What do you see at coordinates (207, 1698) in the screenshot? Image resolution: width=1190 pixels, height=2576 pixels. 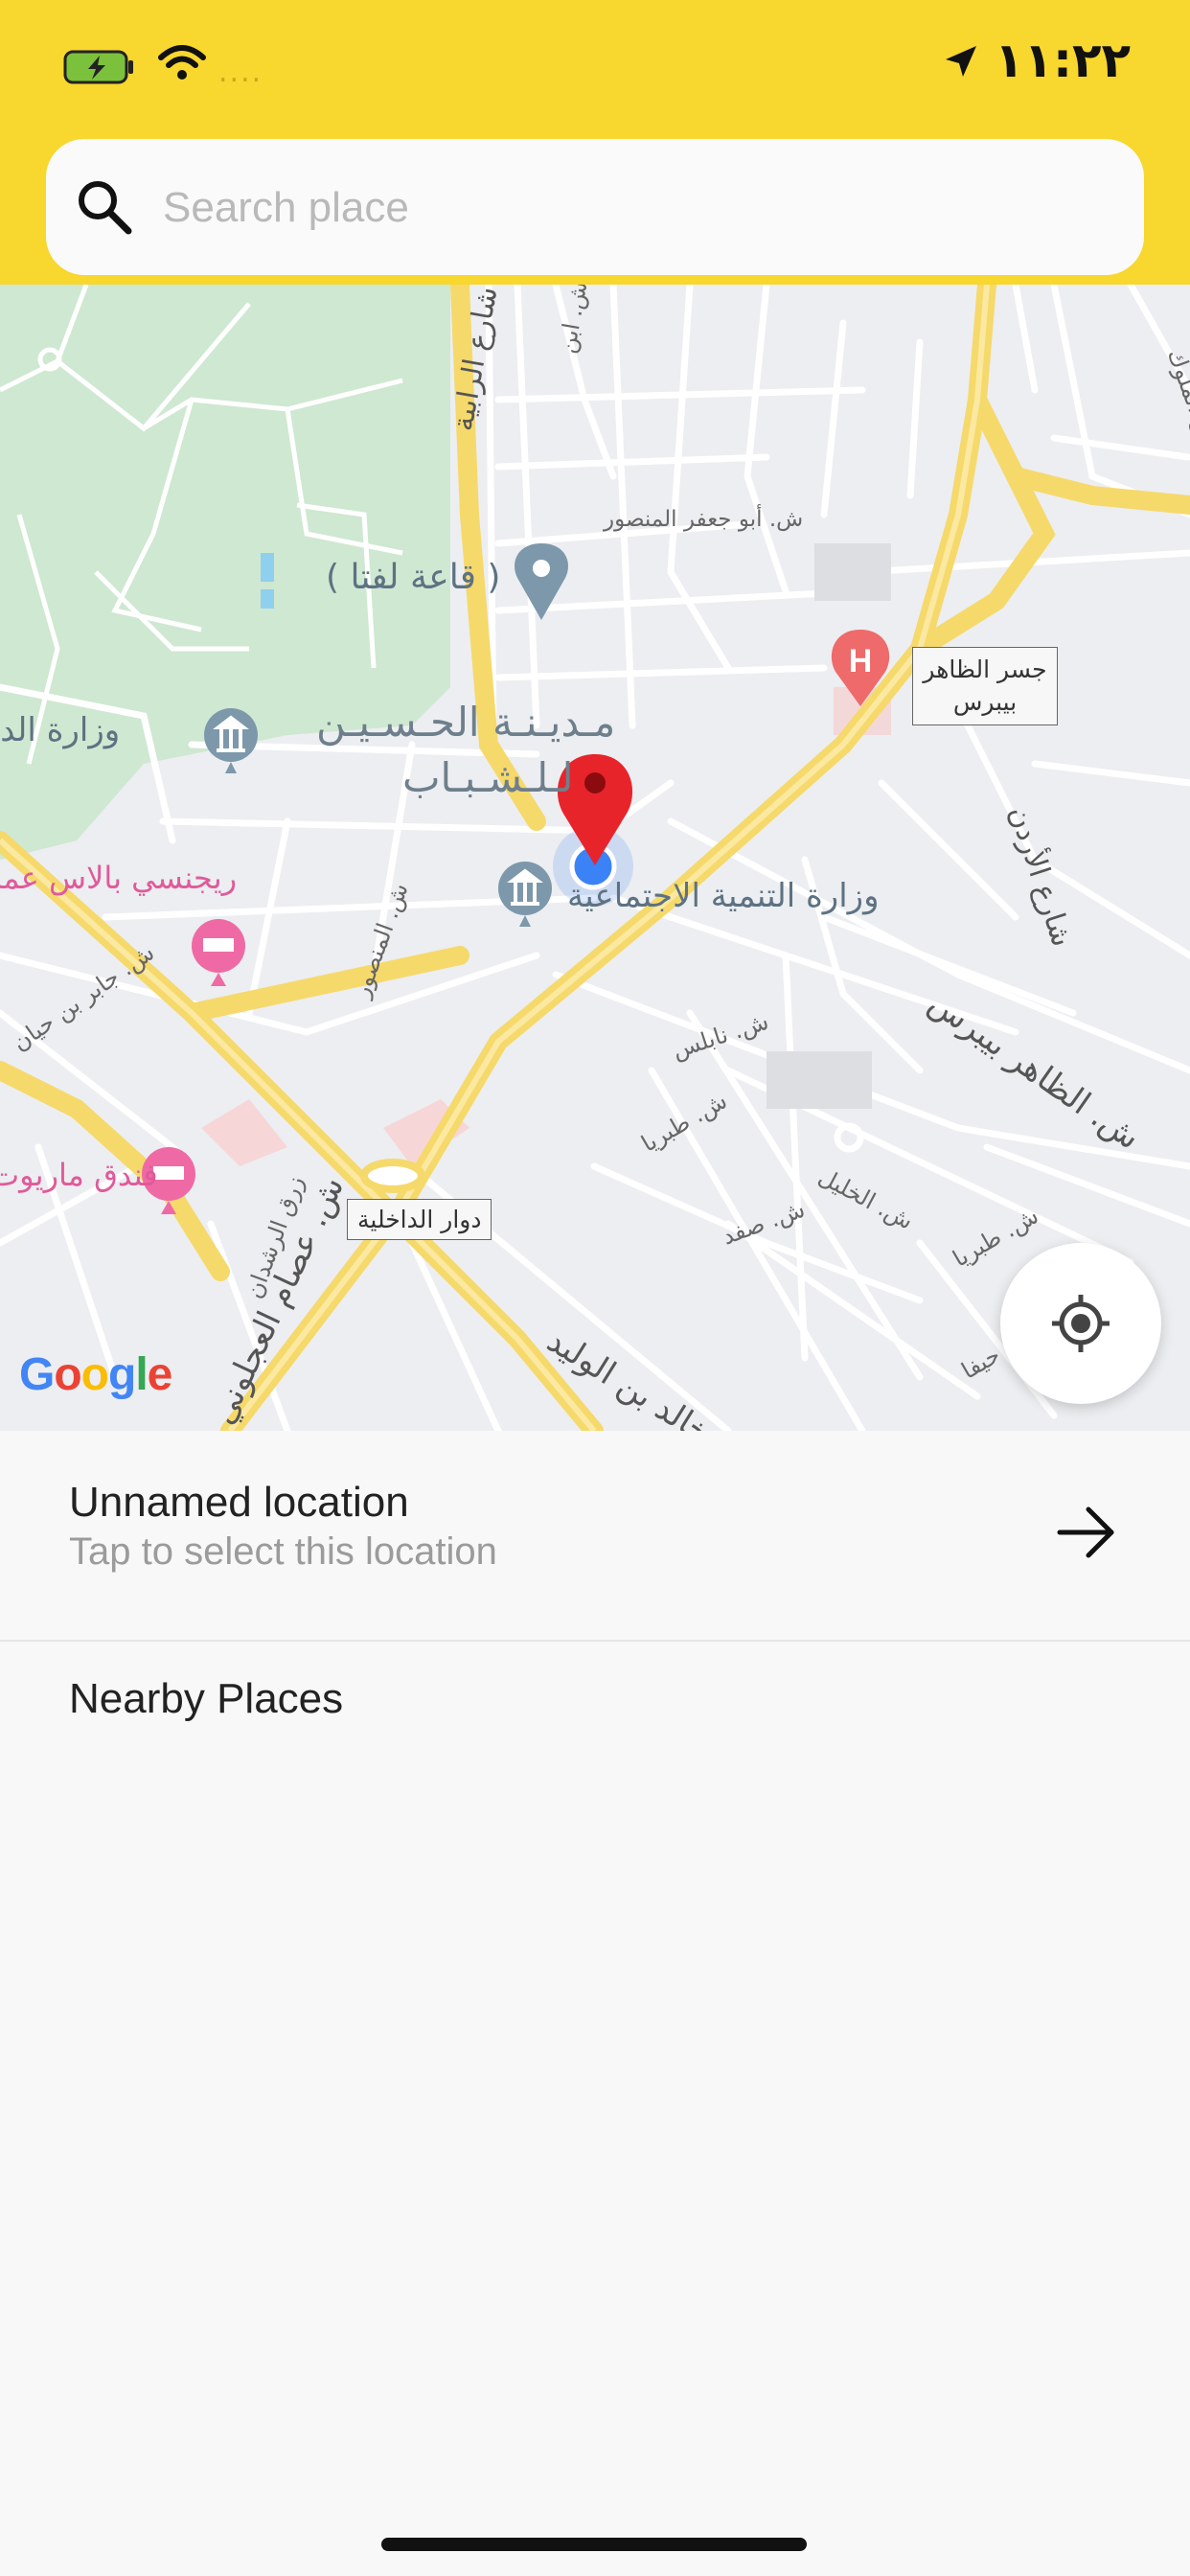 I see `nearby-places-heading: Nearby Places` at bounding box center [207, 1698].